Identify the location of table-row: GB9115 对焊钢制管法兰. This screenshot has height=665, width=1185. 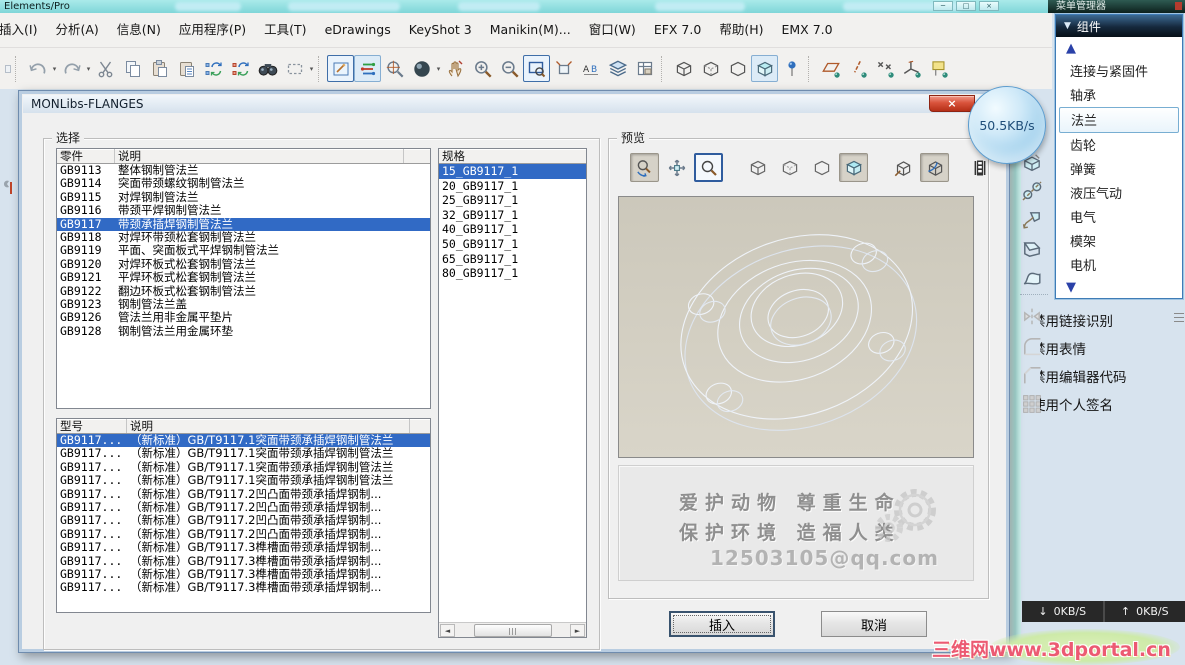
(243, 197).